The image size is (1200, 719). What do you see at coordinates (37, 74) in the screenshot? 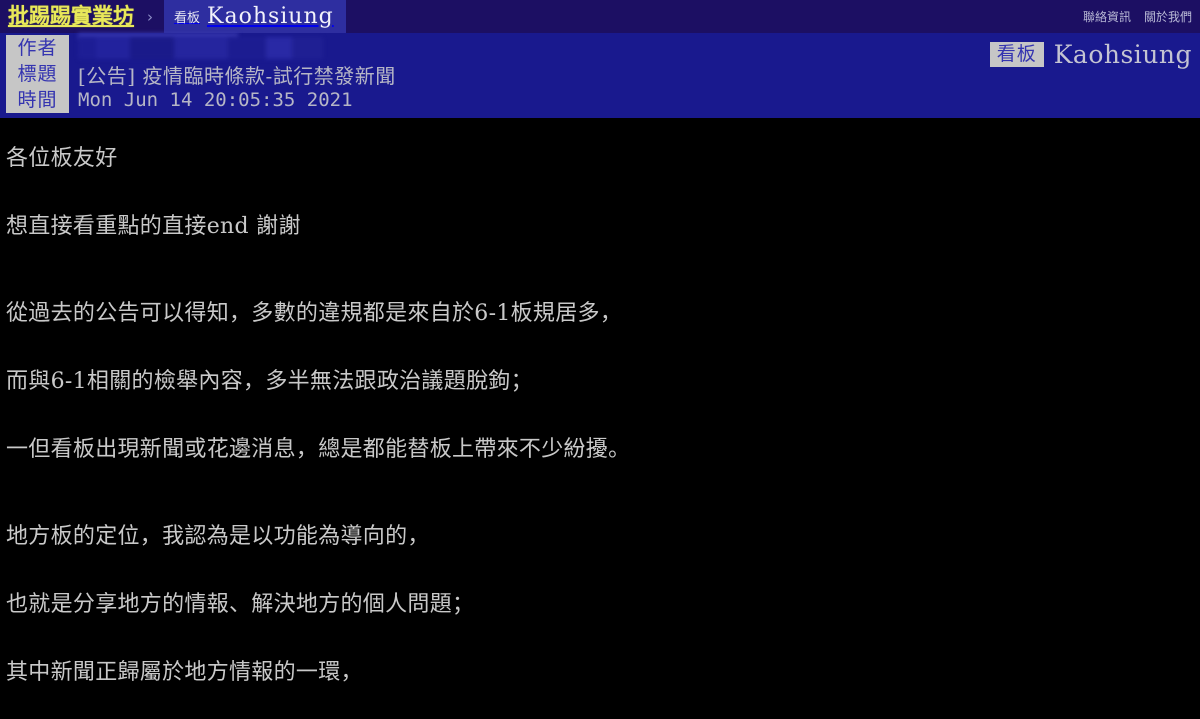
I see `meta-label-title: 標題` at bounding box center [37, 74].